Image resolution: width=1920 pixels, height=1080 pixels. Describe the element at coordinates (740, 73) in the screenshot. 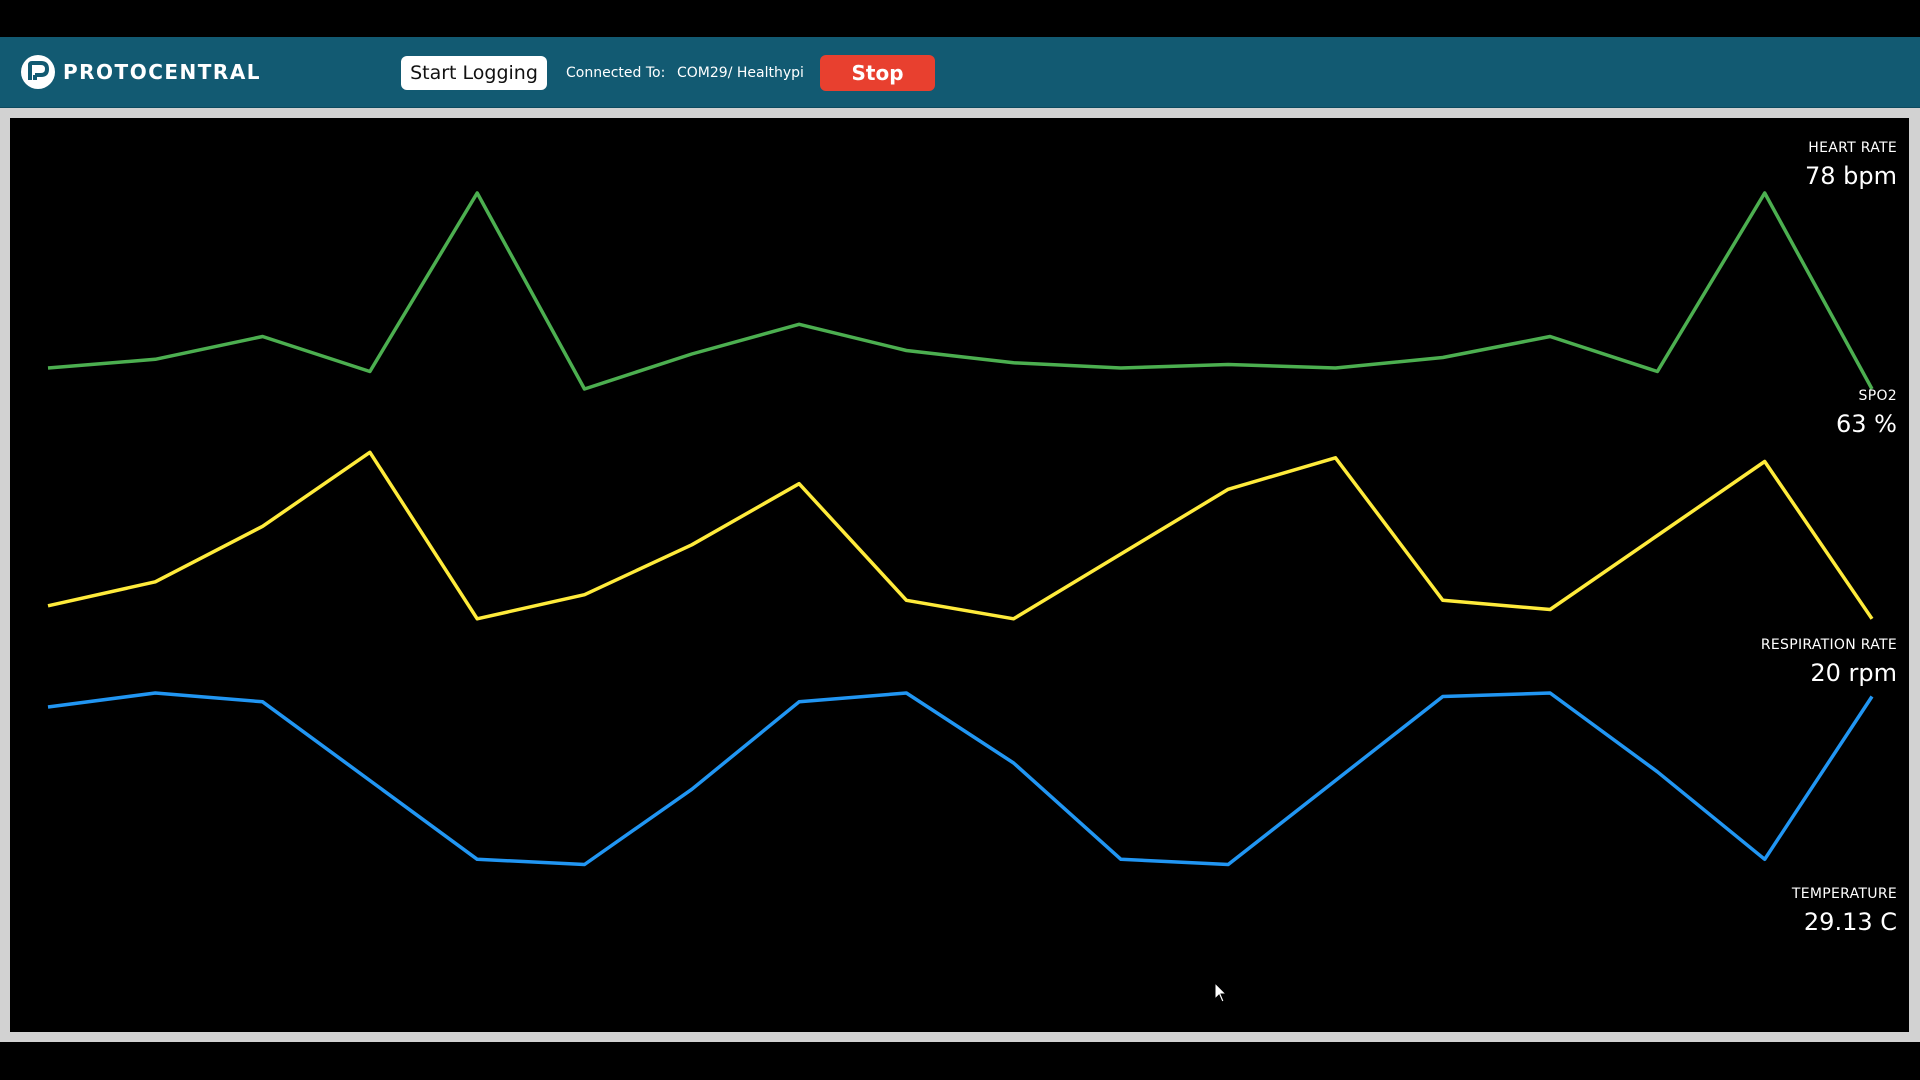

I see `connected-port-value: COM29/ Healthypi` at that location.